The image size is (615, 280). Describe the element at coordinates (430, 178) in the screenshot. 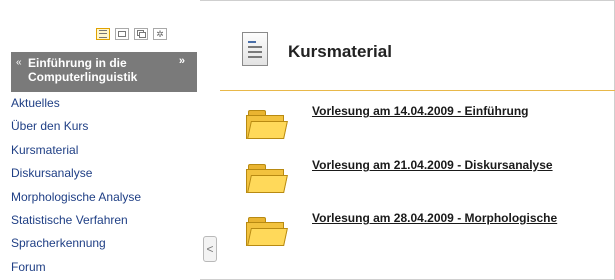

I see `folder-item: Vorlesung am 21.04.2009 - Diskursanalyse` at that location.